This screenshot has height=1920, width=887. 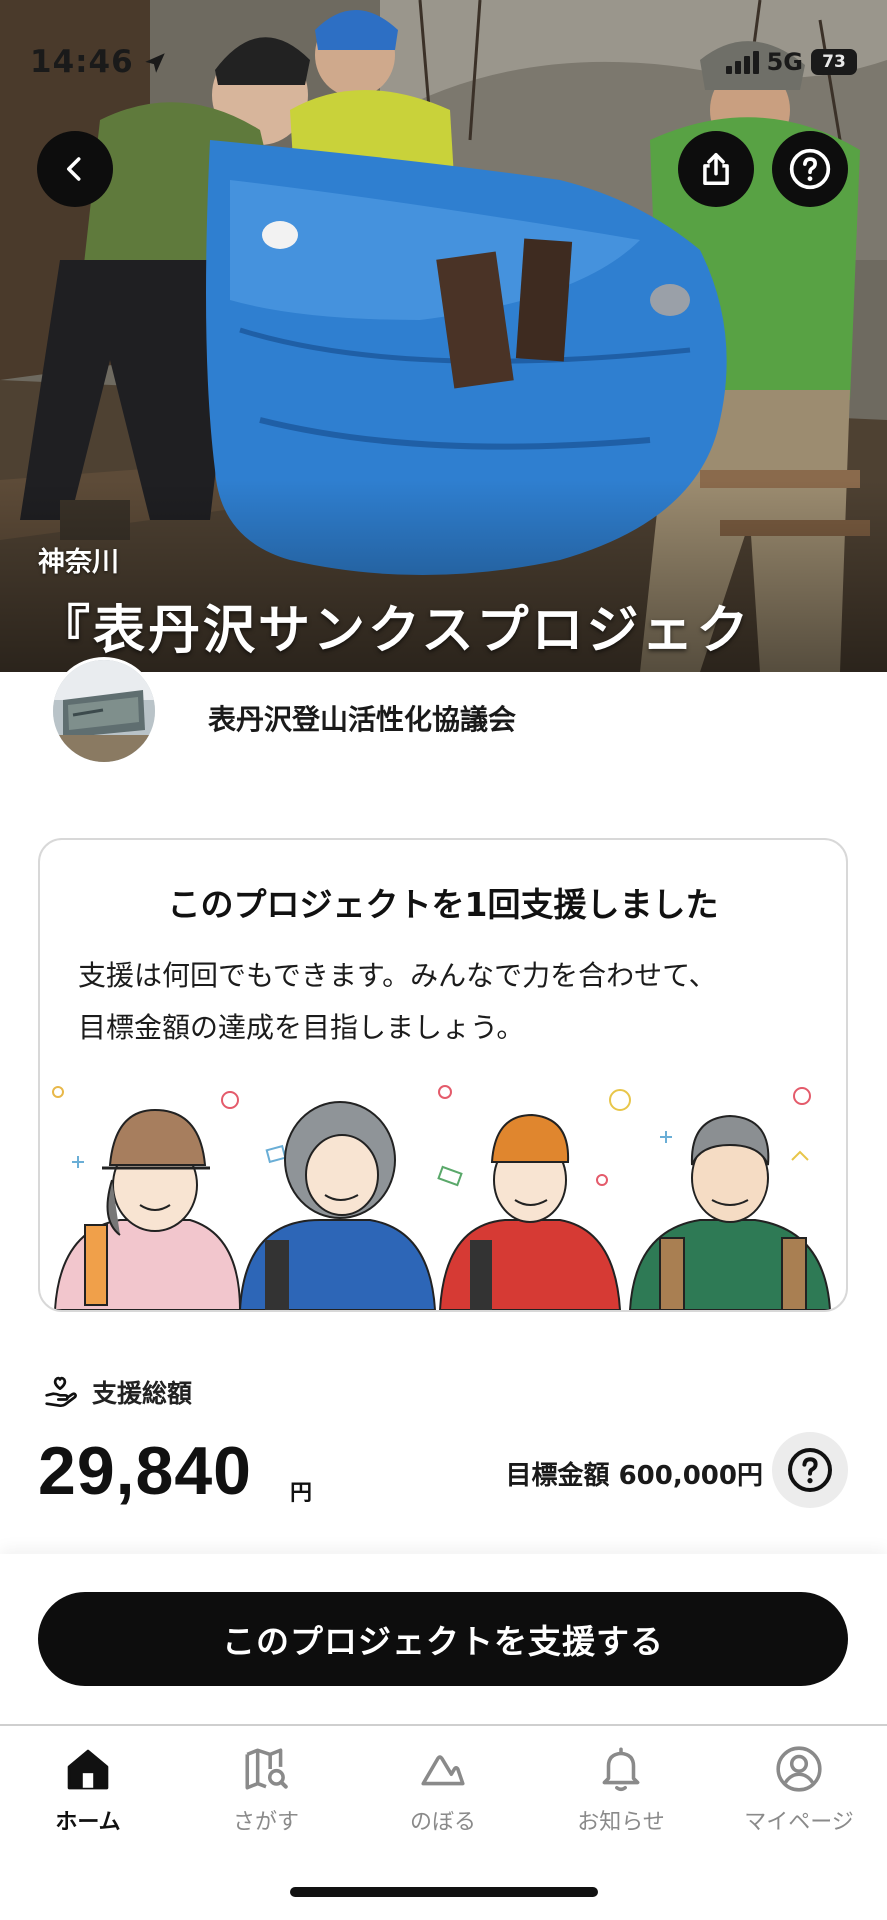 What do you see at coordinates (447, 1002) in the screenshot?
I see `support-card-message: 支援は何回でもできます。みんなで力を合わせて、 目標金額の達成を目指しましょう。` at bounding box center [447, 1002].